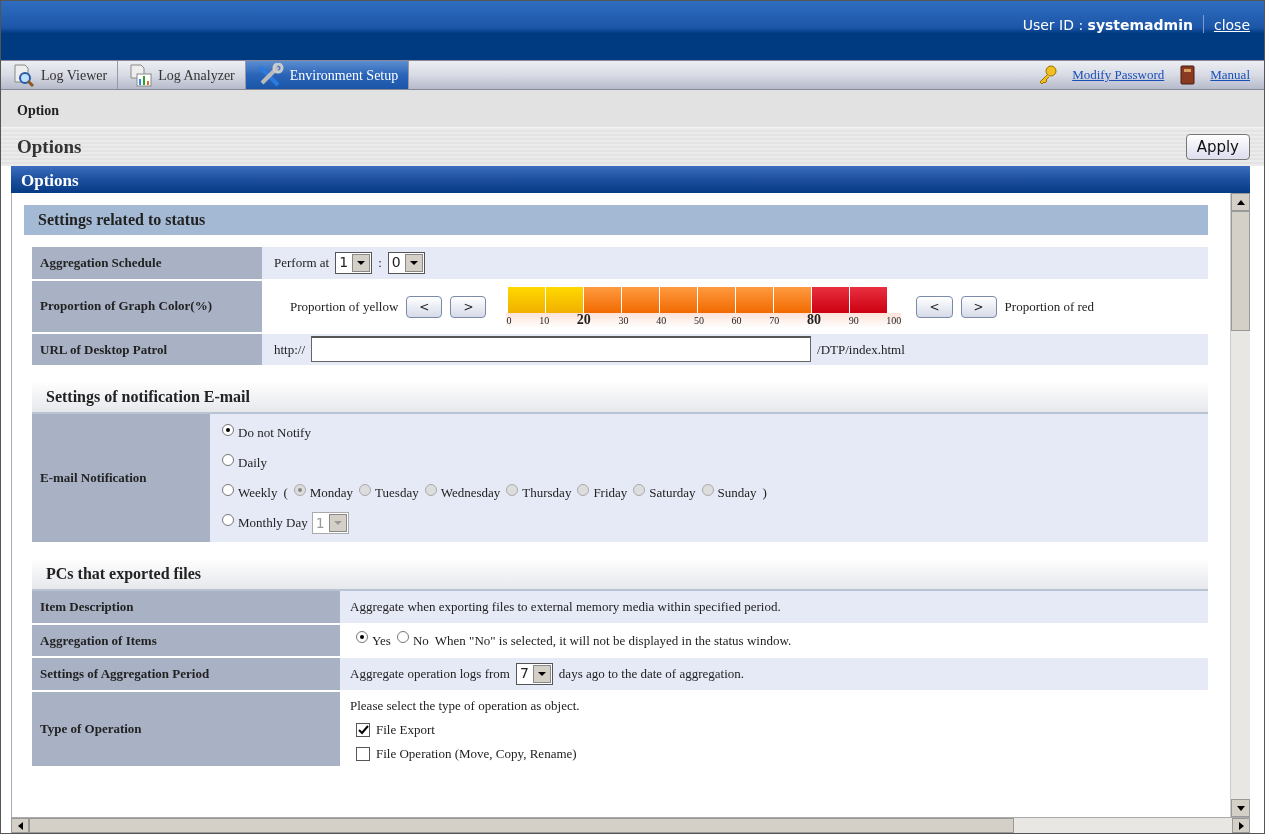 Image resolution: width=1265 pixels, height=834 pixels. I want to click on scale-tick-label: 50, so click(698, 320).